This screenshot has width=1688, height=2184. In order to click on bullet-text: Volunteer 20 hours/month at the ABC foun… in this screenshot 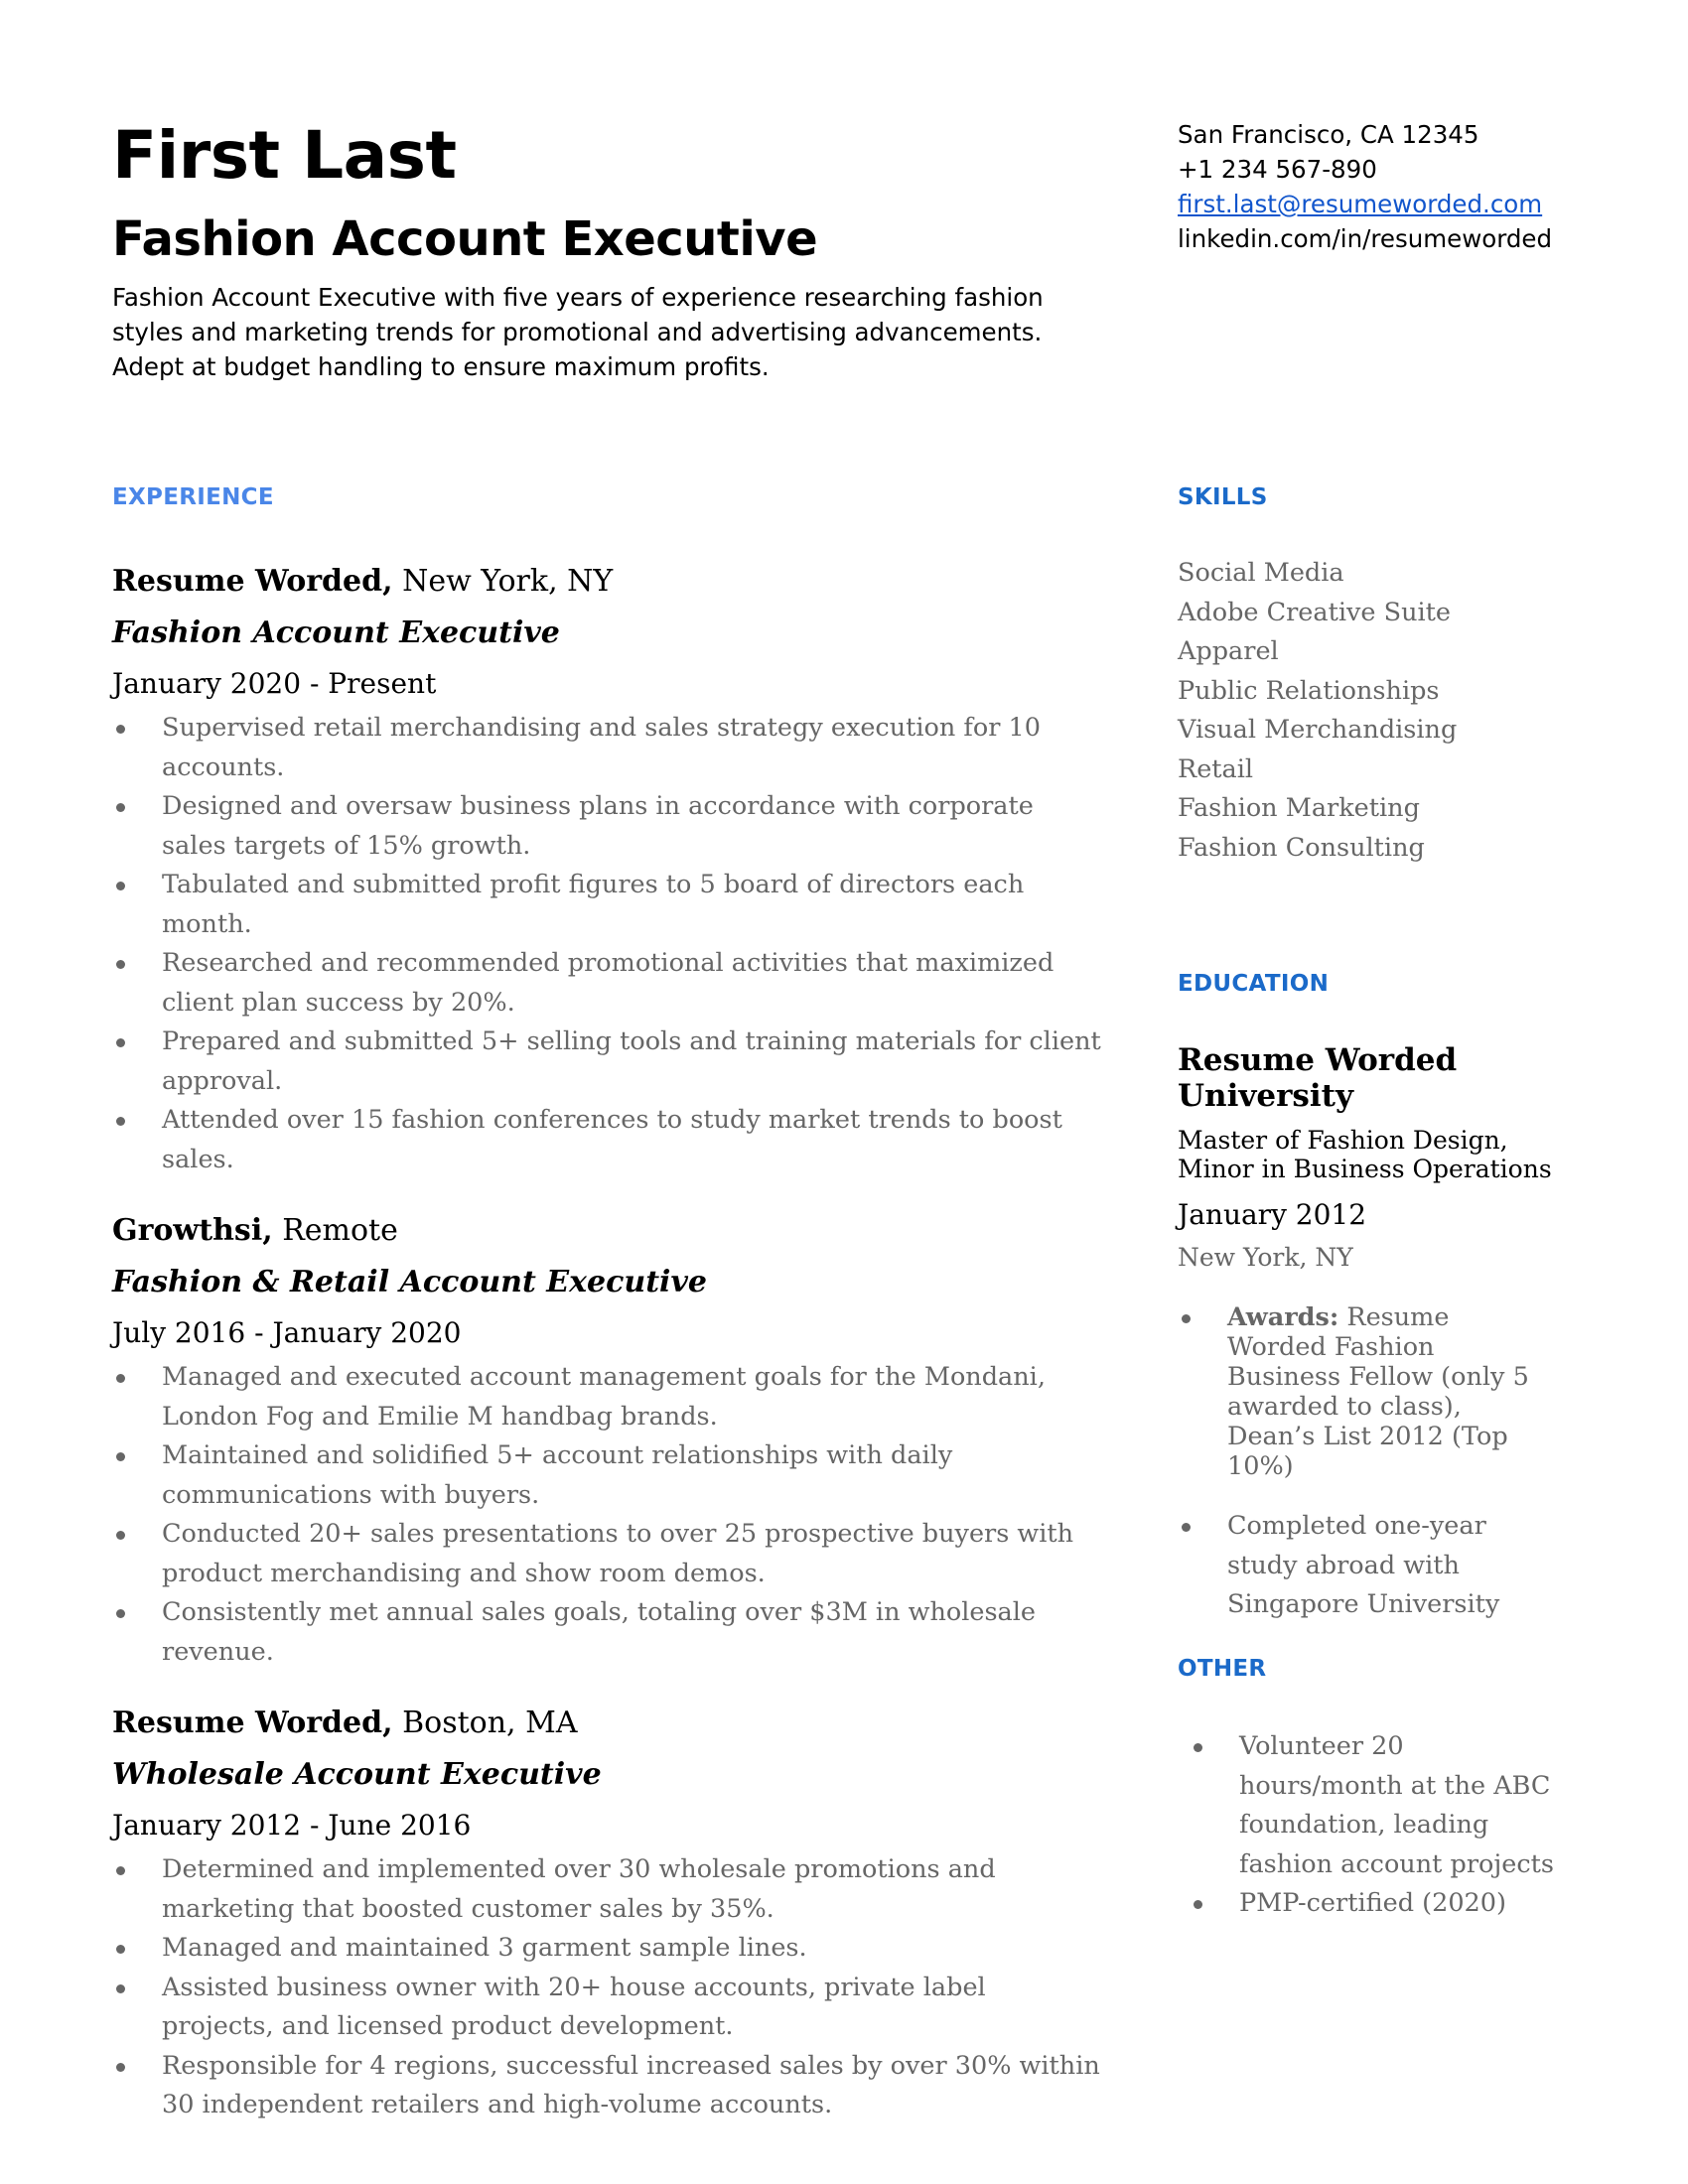, I will do `click(1396, 1805)`.